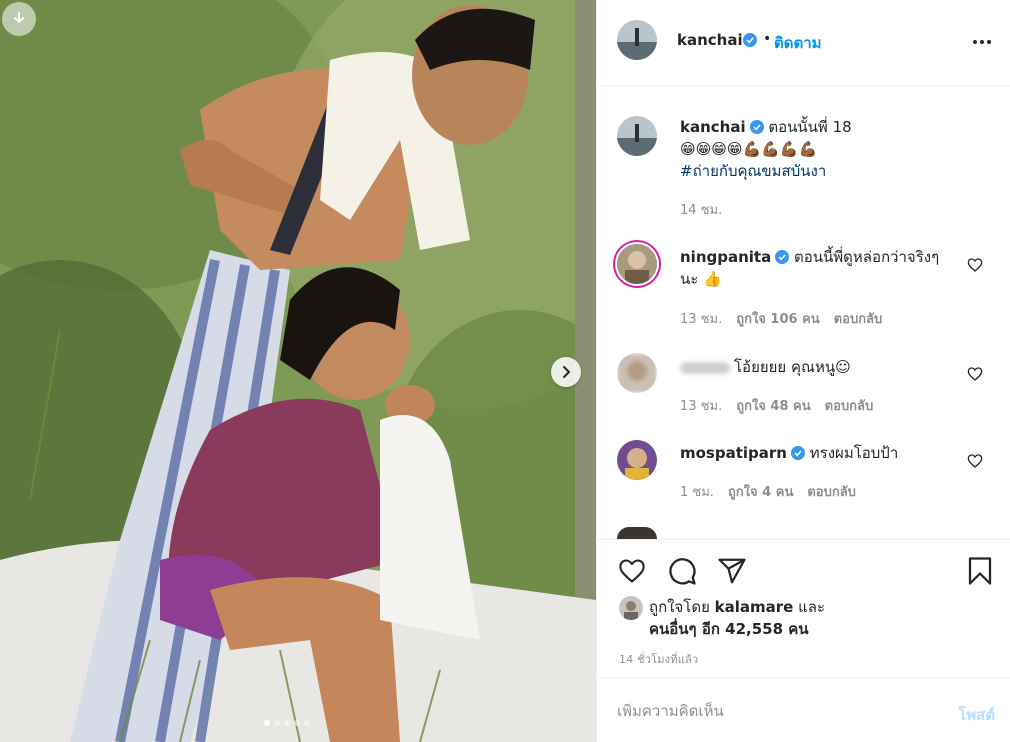 This screenshot has height=742, width=1010. I want to click on caption-emojis: 😁😁😁😁💪🏾💪🏾💪🏾💪🏾, so click(749, 149).